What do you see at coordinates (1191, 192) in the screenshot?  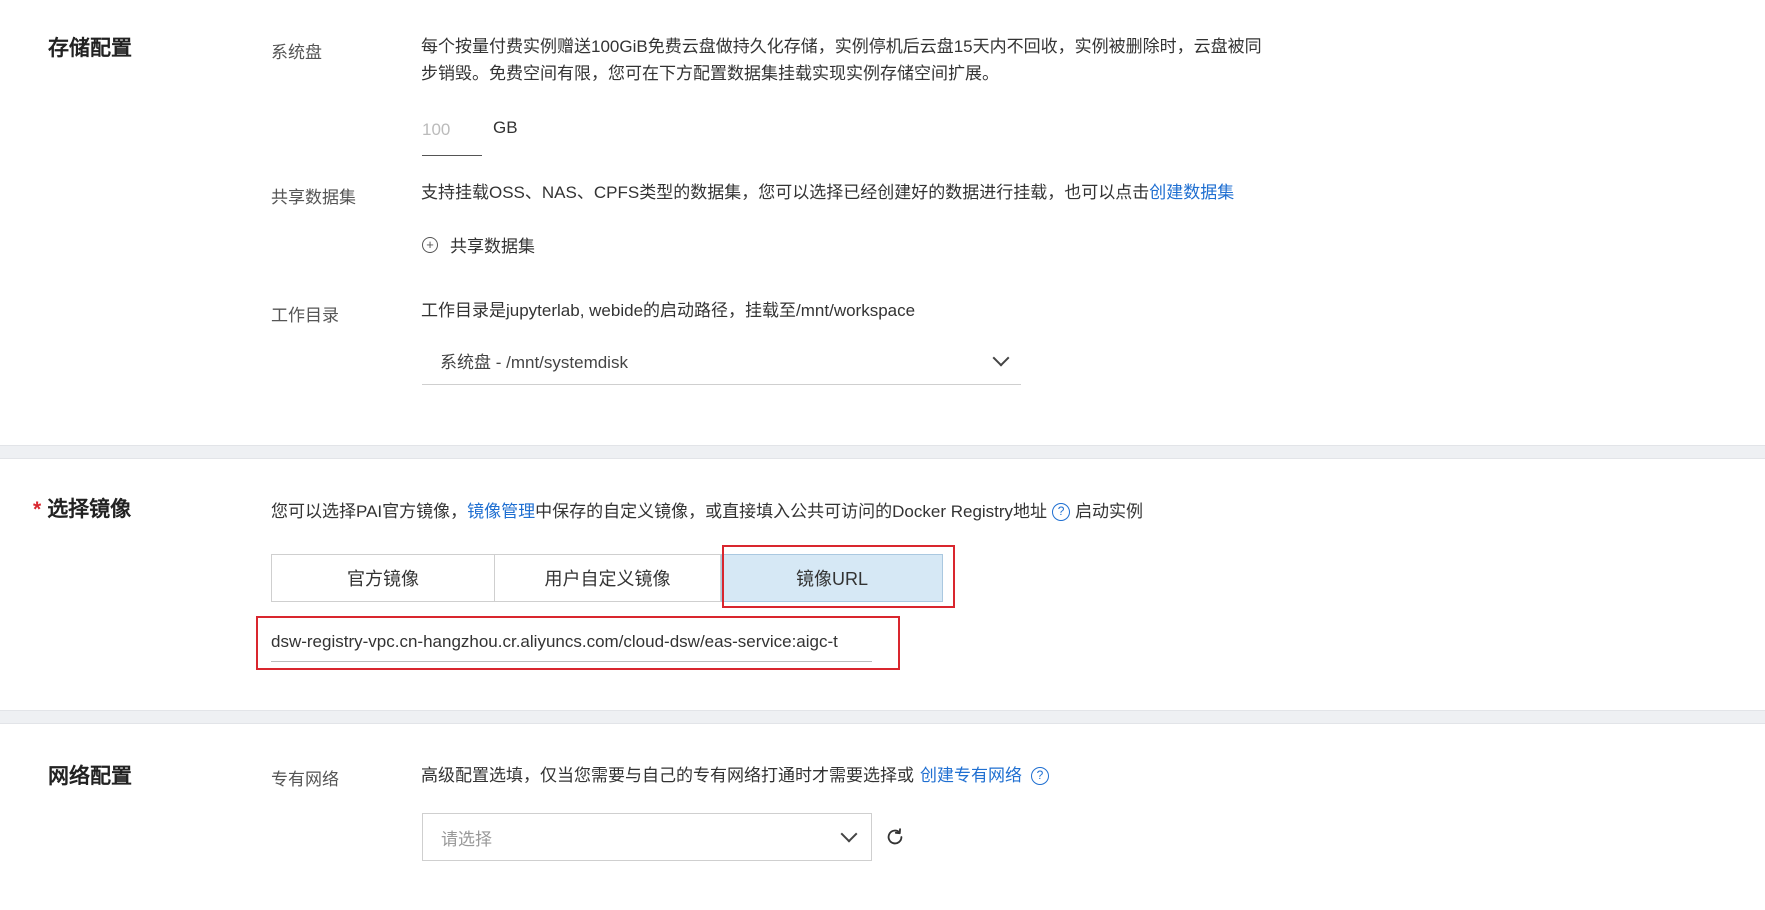 I see `create-dataset-link: 创建数据集` at bounding box center [1191, 192].